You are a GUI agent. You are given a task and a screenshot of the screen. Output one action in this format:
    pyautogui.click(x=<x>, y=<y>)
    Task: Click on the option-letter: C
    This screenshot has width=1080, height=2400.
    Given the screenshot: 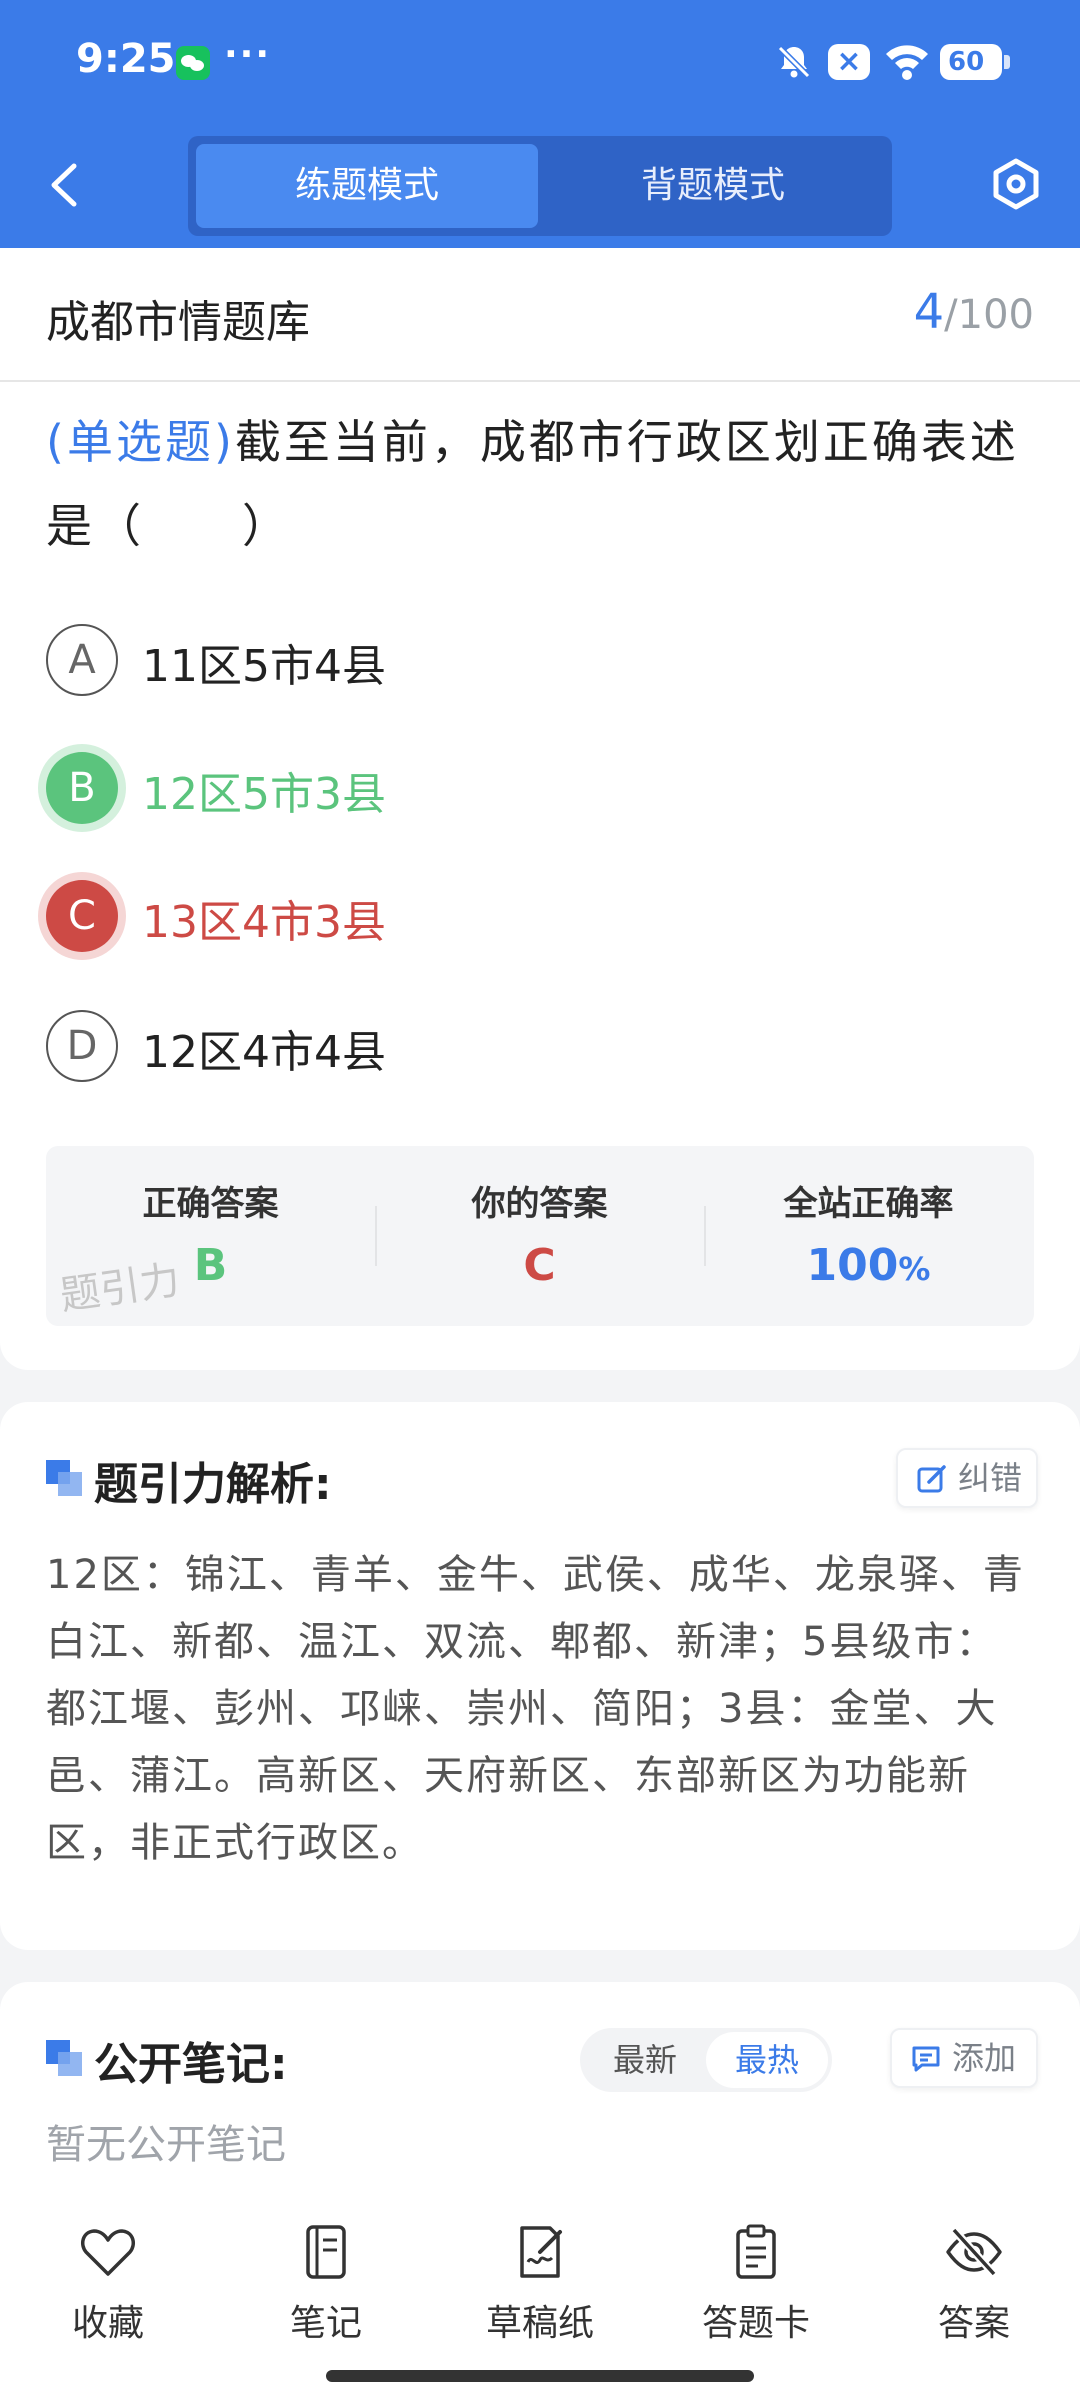 What is the action you would take?
    pyautogui.click(x=82, y=916)
    